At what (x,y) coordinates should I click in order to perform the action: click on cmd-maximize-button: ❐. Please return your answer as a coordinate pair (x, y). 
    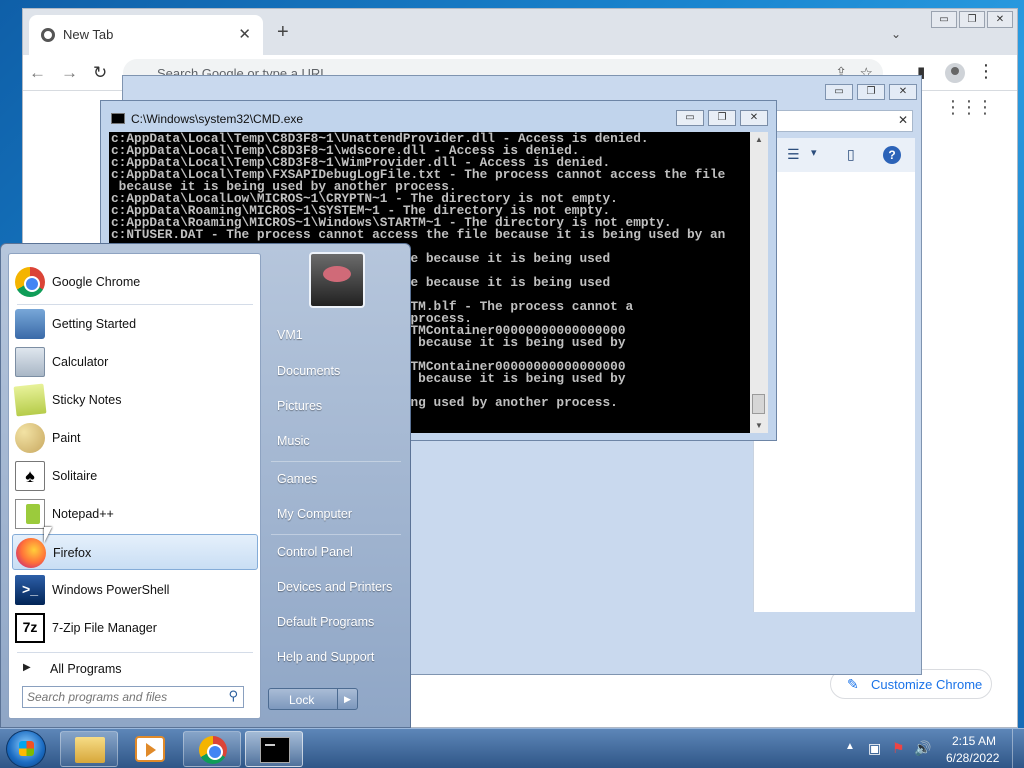
    Looking at the image, I should click on (722, 118).